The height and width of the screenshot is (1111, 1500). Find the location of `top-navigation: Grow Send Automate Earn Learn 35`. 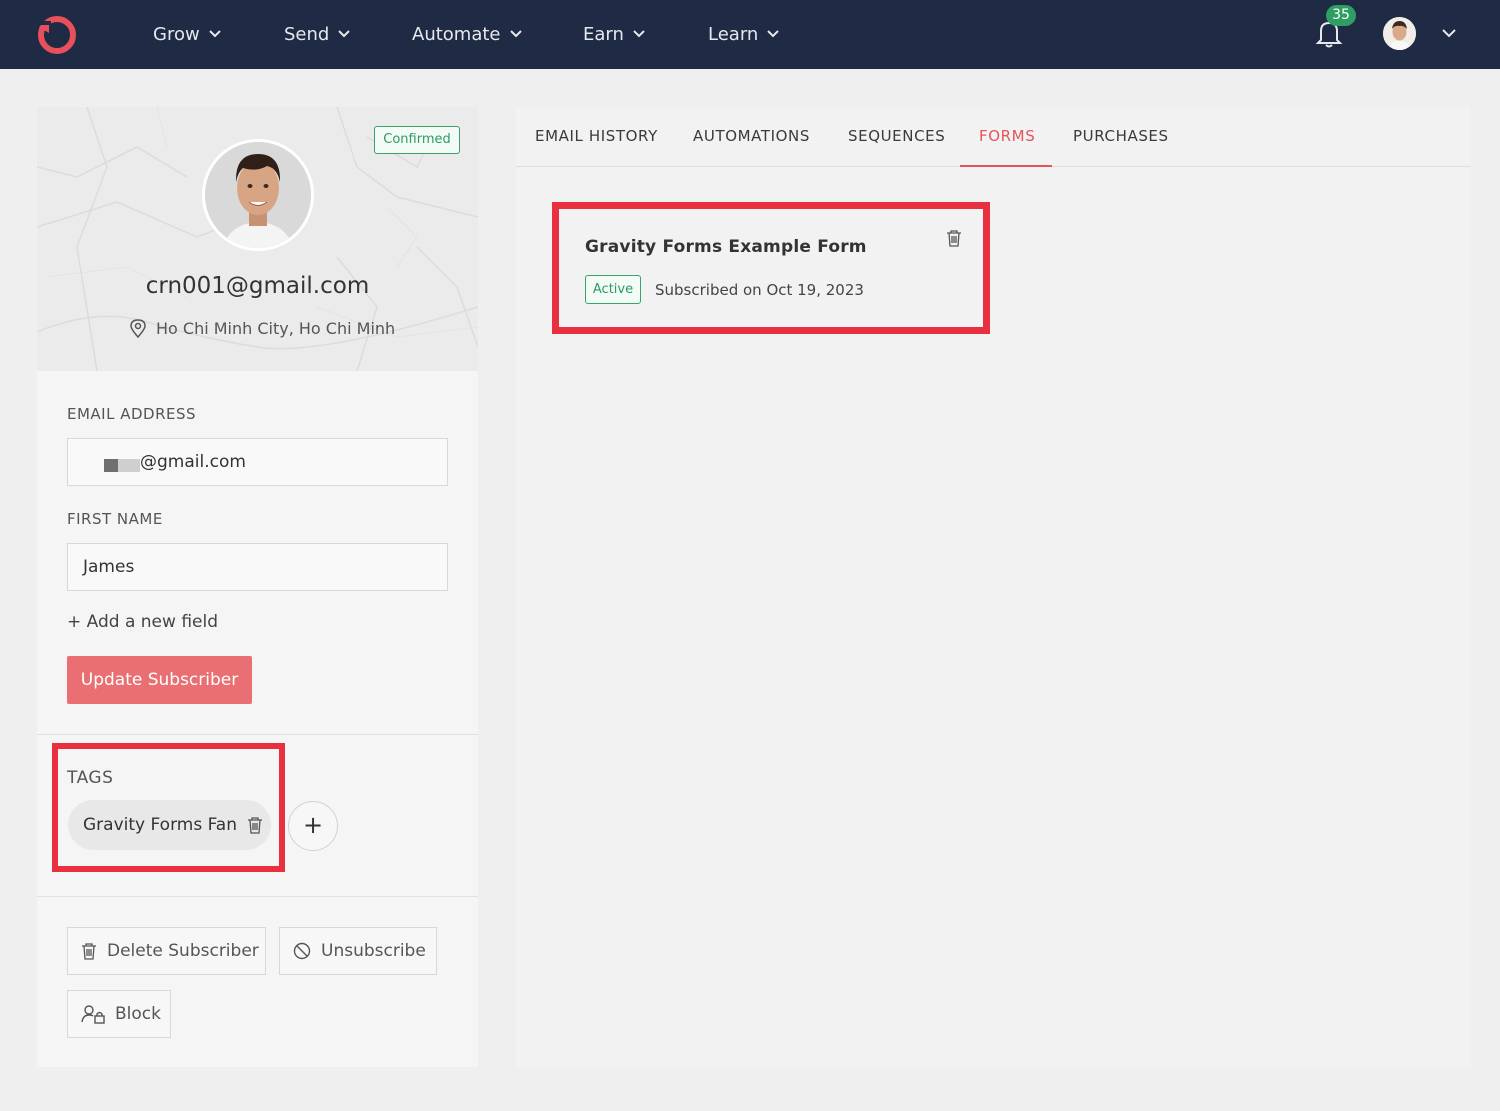

top-navigation: Grow Send Automate Earn Learn 35 is located at coordinates (750, 34).